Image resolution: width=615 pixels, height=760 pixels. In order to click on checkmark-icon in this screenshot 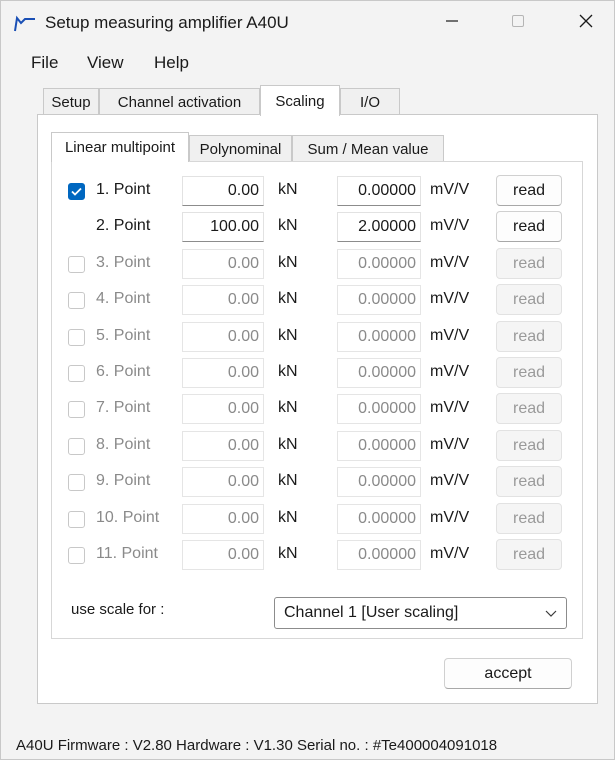, I will do `click(76, 191)`.